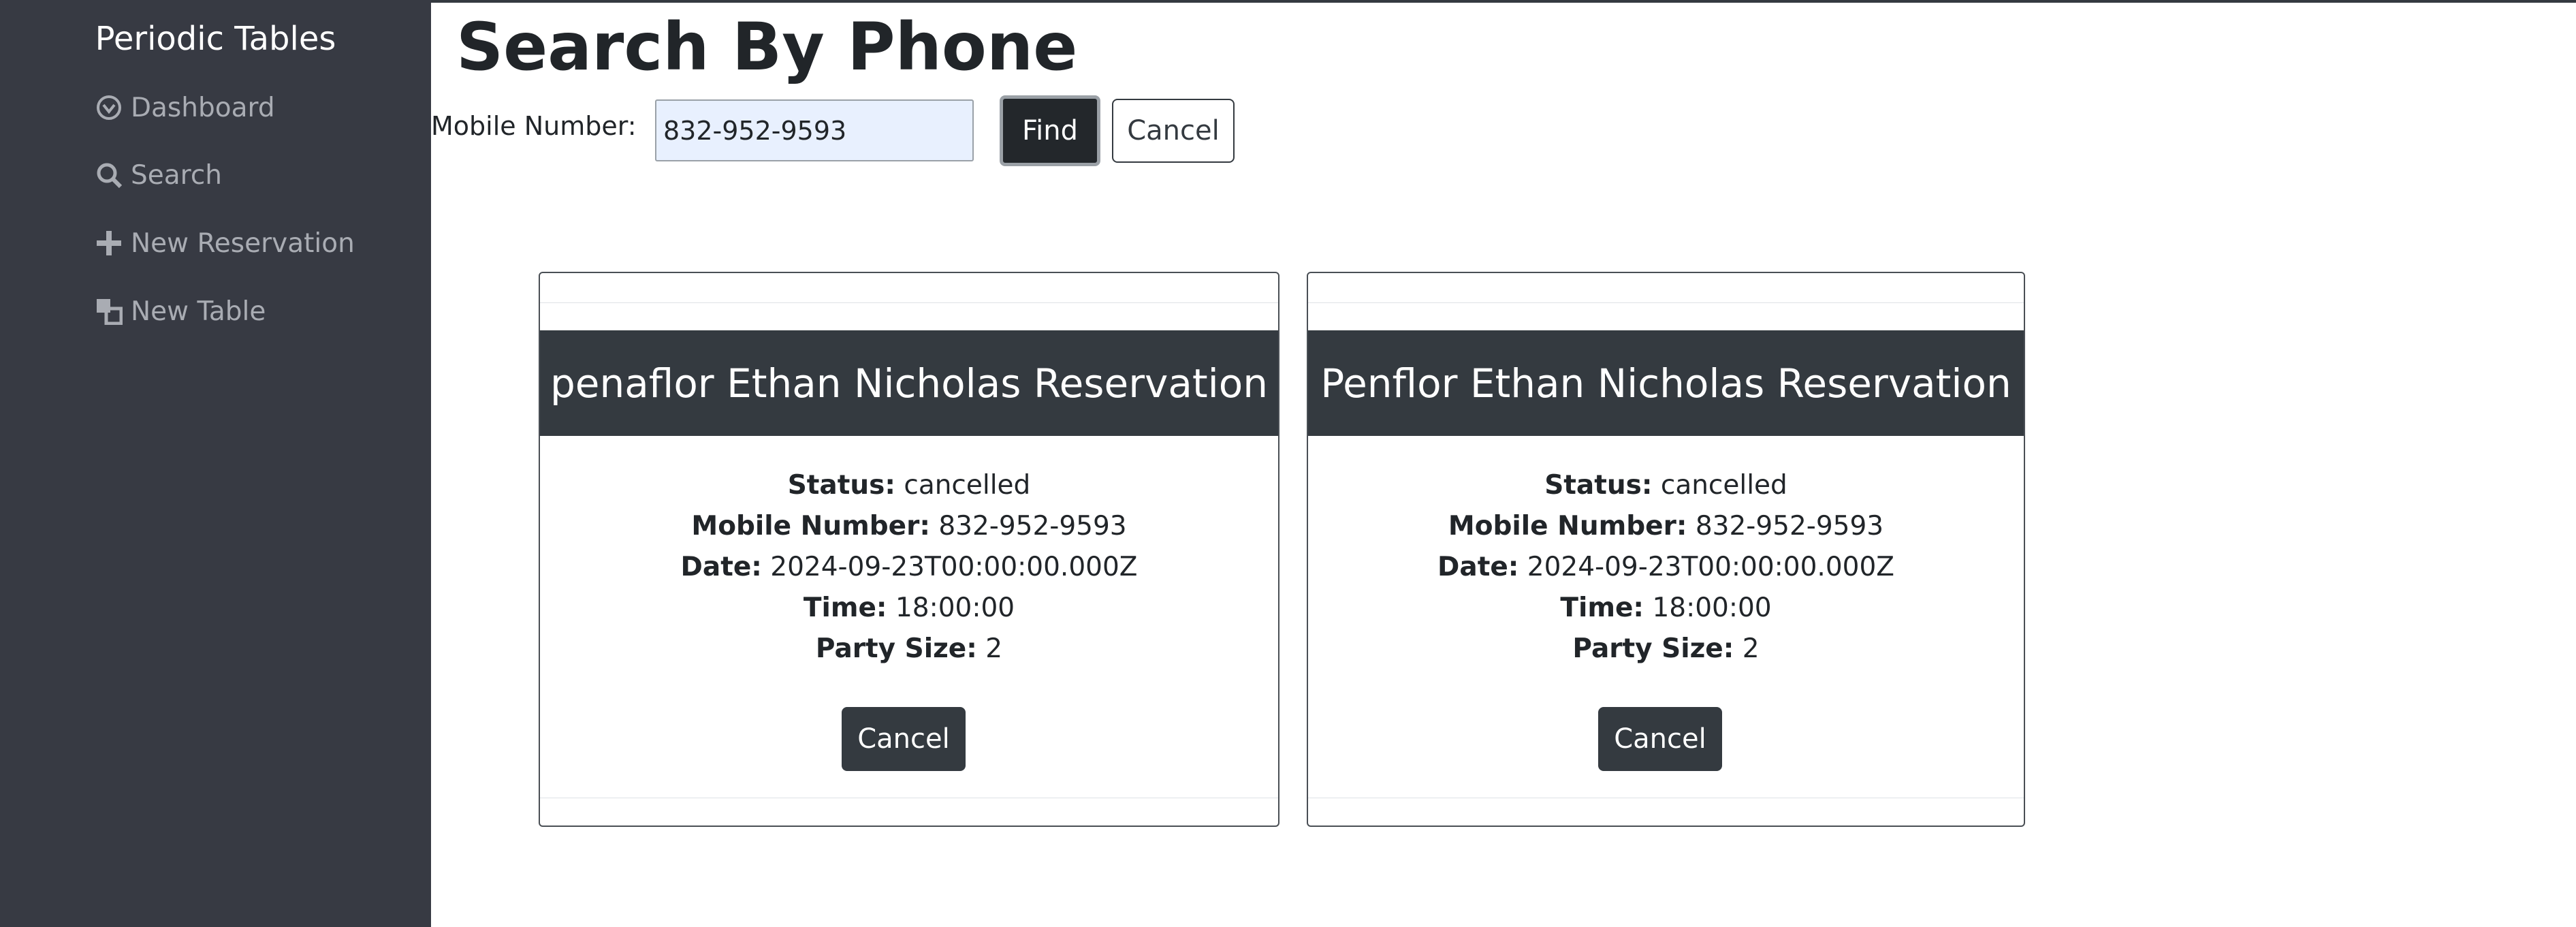 This screenshot has height=927, width=2576. I want to click on sidebar-item-new-table: New Table, so click(180, 311).